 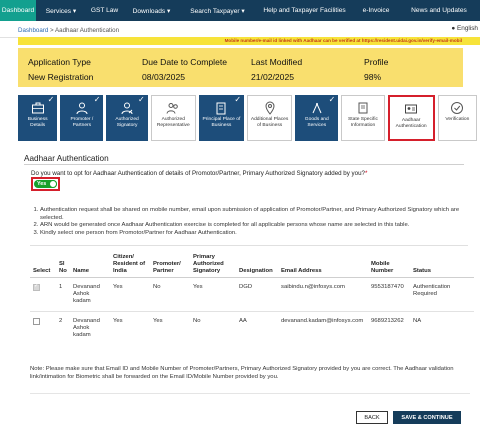 What do you see at coordinates (467, 28) in the screenshot?
I see `language-label: English` at bounding box center [467, 28].